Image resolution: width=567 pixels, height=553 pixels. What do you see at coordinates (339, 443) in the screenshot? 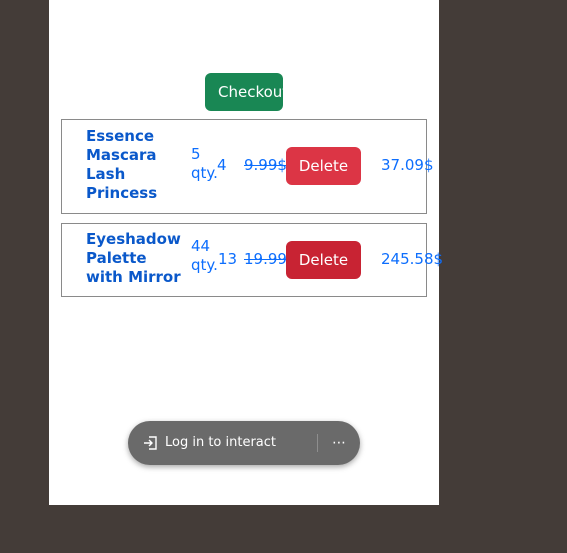
I see `more-horizontal-icon: ⋯` at bounding box center [339, 443].